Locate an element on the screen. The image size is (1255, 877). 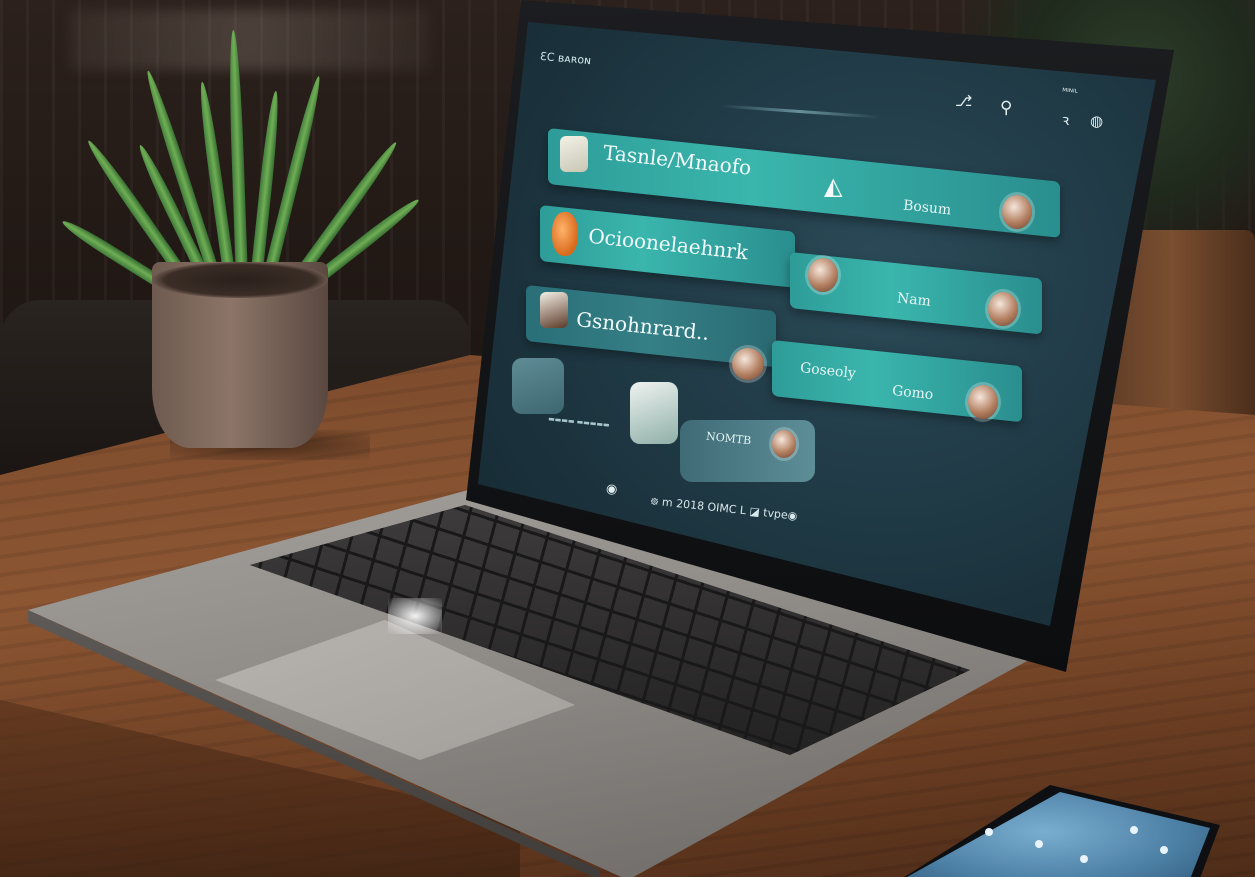
user-icon: ⚲ is located at coordinates (1006, 108).